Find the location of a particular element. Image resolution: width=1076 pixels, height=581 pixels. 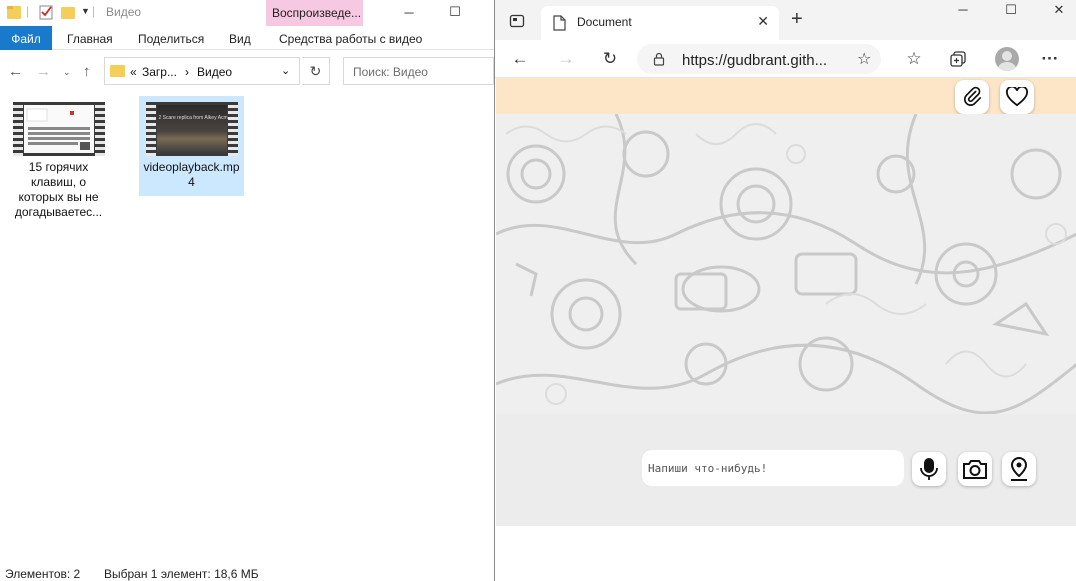

tab-actions-icon is located at coordinates (517, 21).